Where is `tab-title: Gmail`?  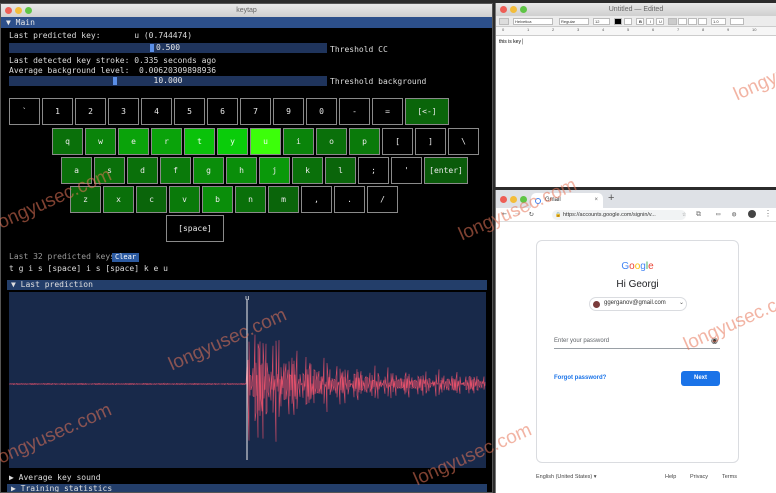
tab-title: Gmail is located at coordinates (553, 200).